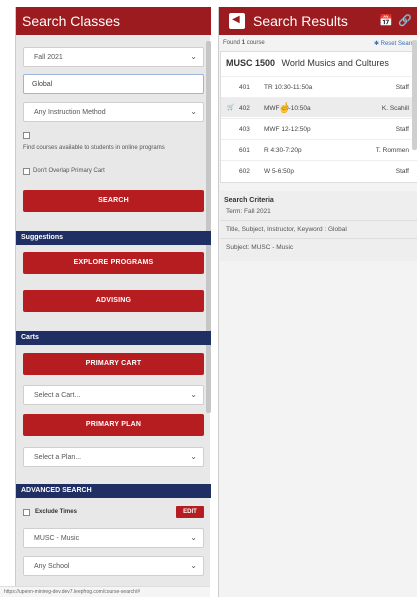 This screenshot has width=417, height=597. I want to click on online-programs-checkbox, so click(26, 135).